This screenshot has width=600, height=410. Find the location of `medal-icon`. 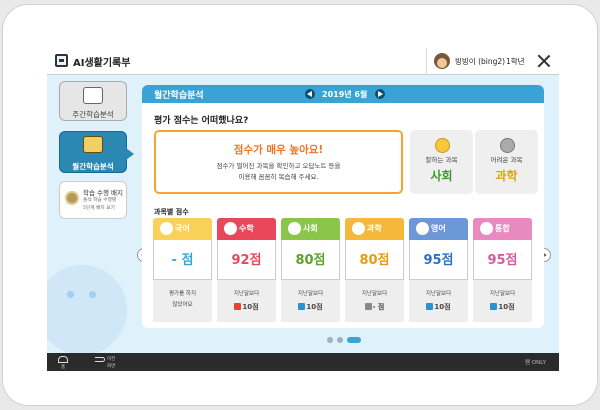

medal-icon is located at coordinates (72, 198).